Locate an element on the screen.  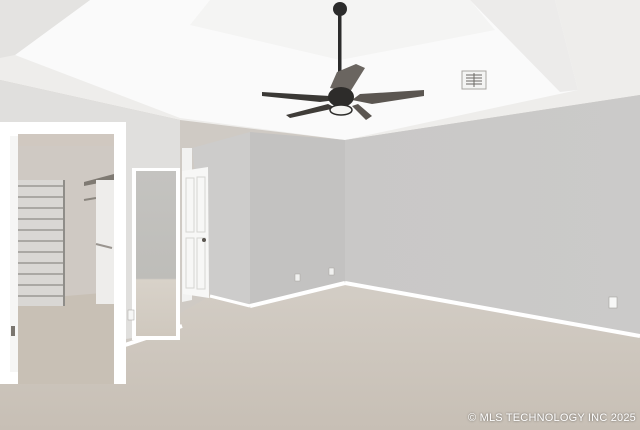
closet-door-panel is located at coordinates (105, 242).